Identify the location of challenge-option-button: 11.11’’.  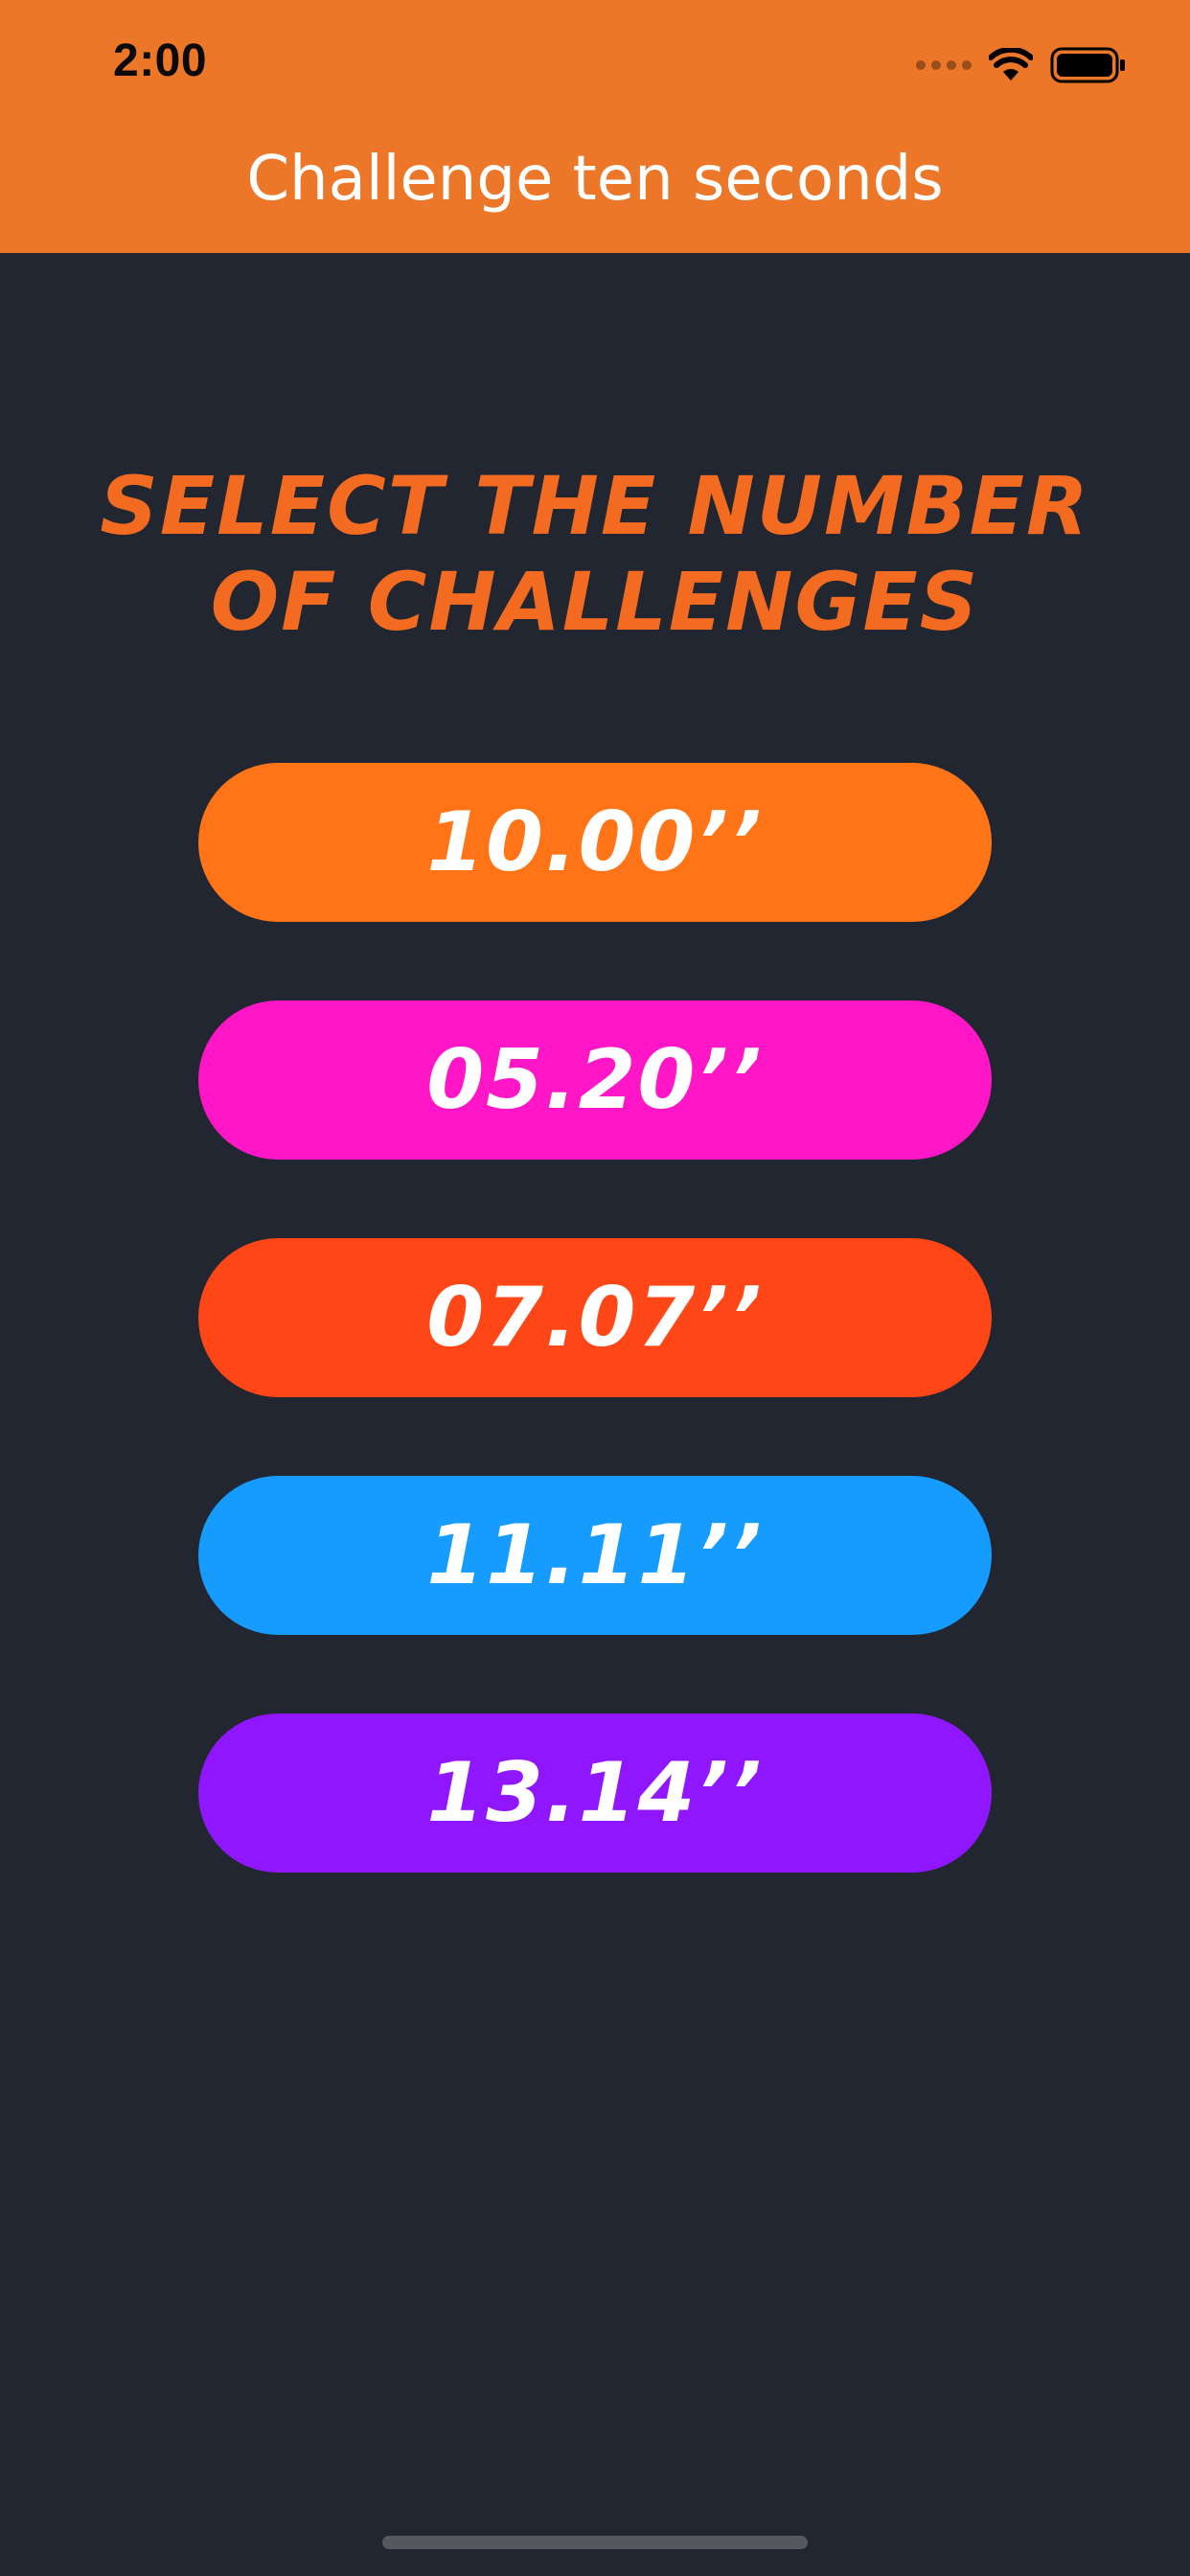
(595, 1555).